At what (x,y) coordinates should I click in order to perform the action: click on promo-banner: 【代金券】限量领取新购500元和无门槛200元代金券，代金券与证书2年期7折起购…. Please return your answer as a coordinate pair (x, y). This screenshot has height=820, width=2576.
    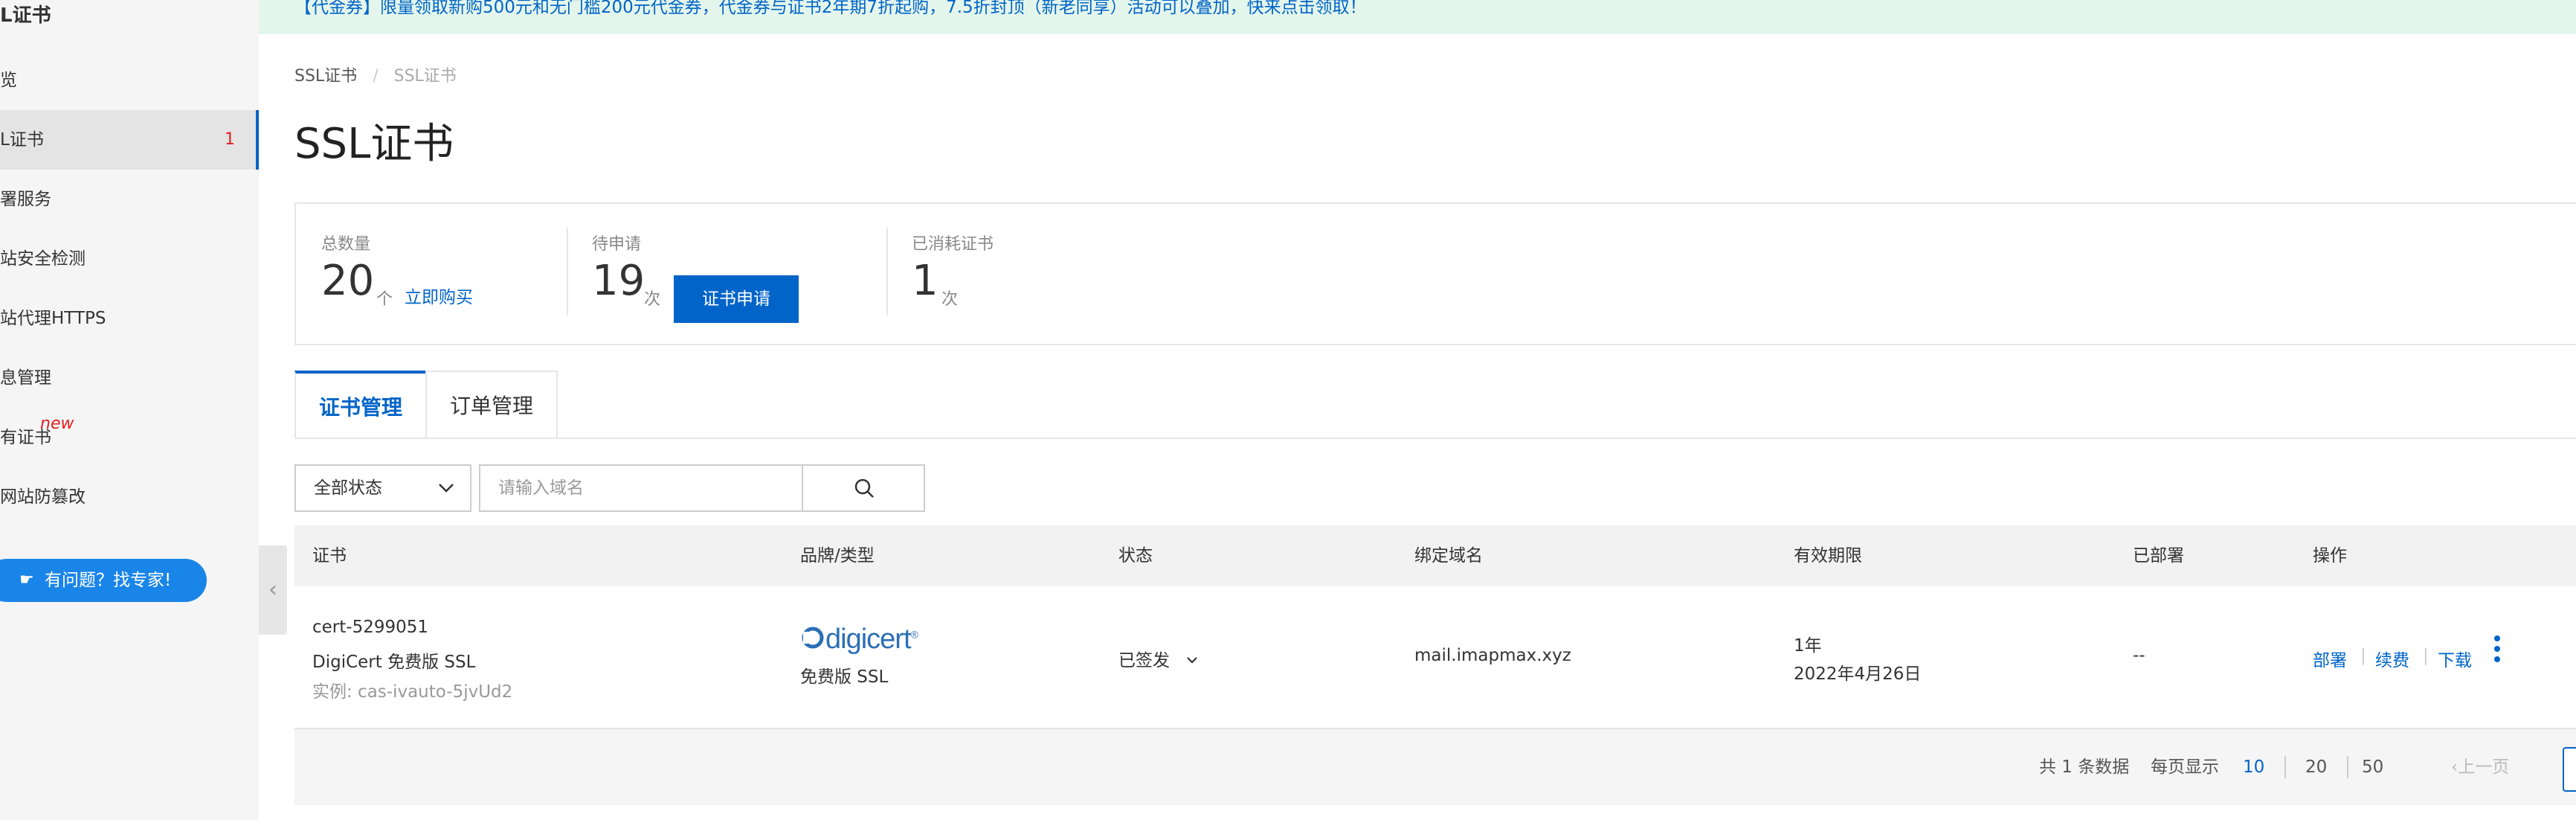
    Looking at the image, I should click on (1417, 17).